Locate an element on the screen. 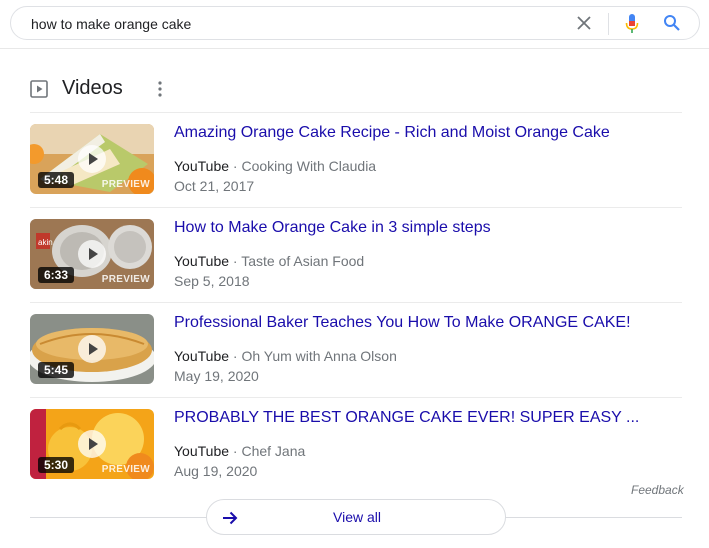 The width and height of the screenshot is (709, 548). video-duration: 6:33 is located at coordinates (56, 275).